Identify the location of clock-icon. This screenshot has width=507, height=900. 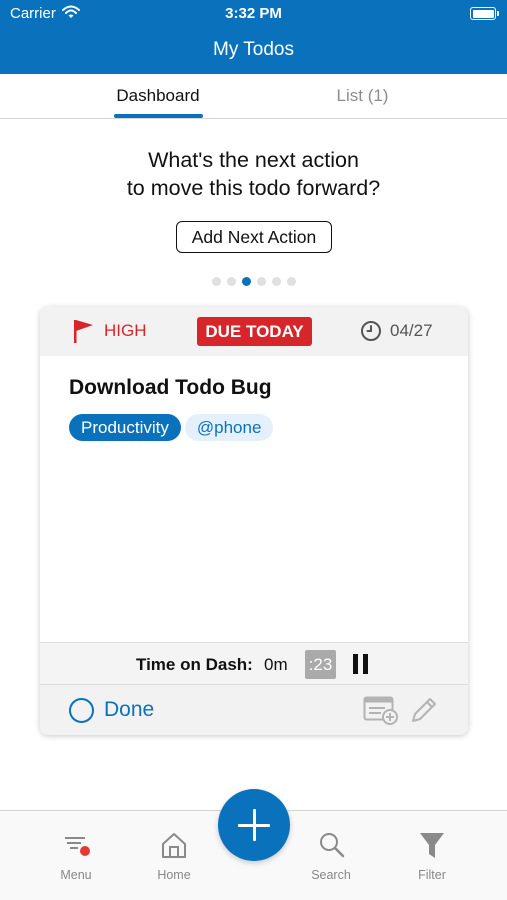
(371, 333).